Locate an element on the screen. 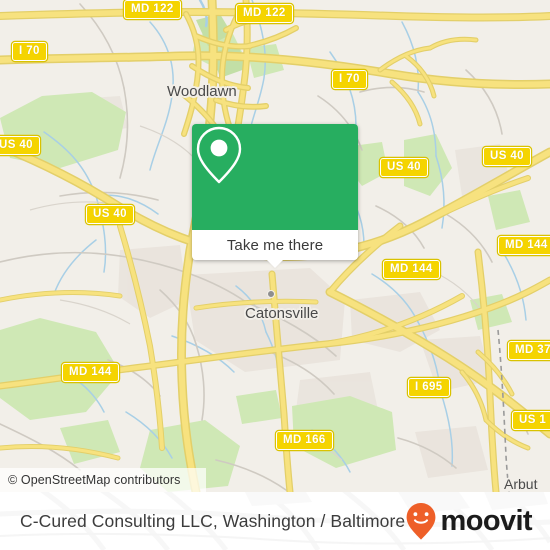 This screenshot has width=550, height=550. route-shield: MD 166 is located at coordinates (304, 440).